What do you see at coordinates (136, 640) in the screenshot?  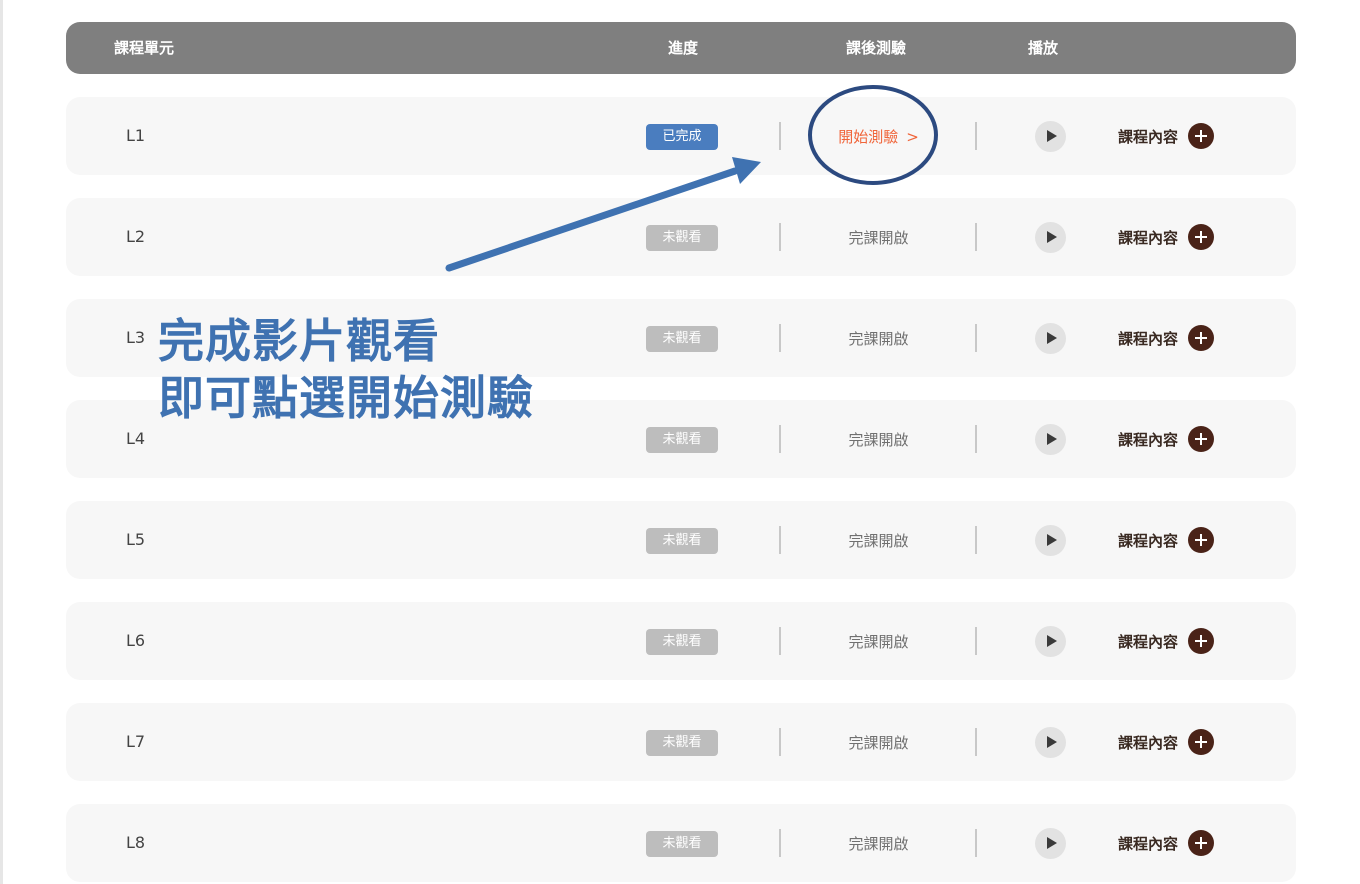 I see `unit-label: L6` at bounding box center [136, 640].